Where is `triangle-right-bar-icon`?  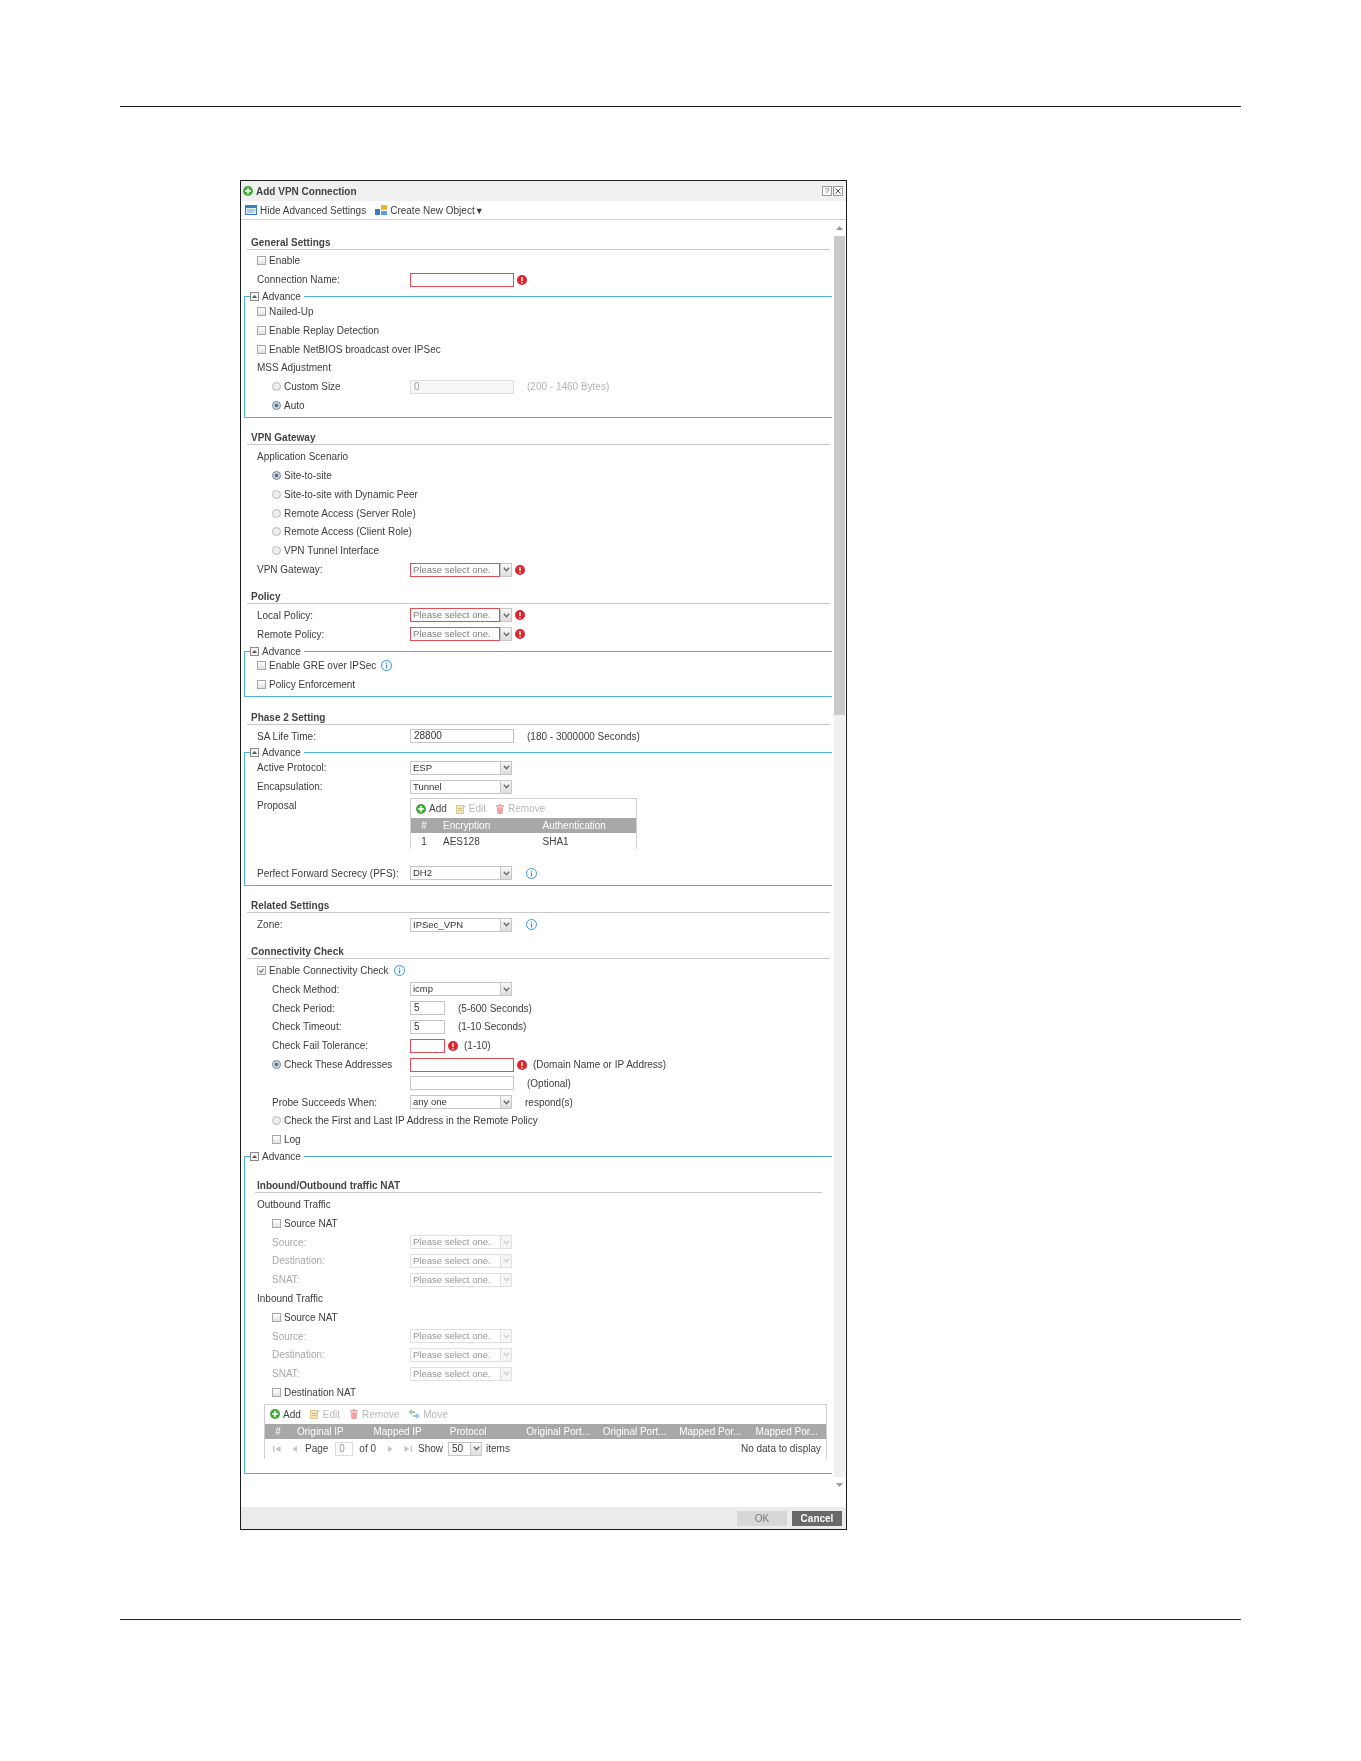
triangle-right-bar-icon is located at coordinates (408, 1448).